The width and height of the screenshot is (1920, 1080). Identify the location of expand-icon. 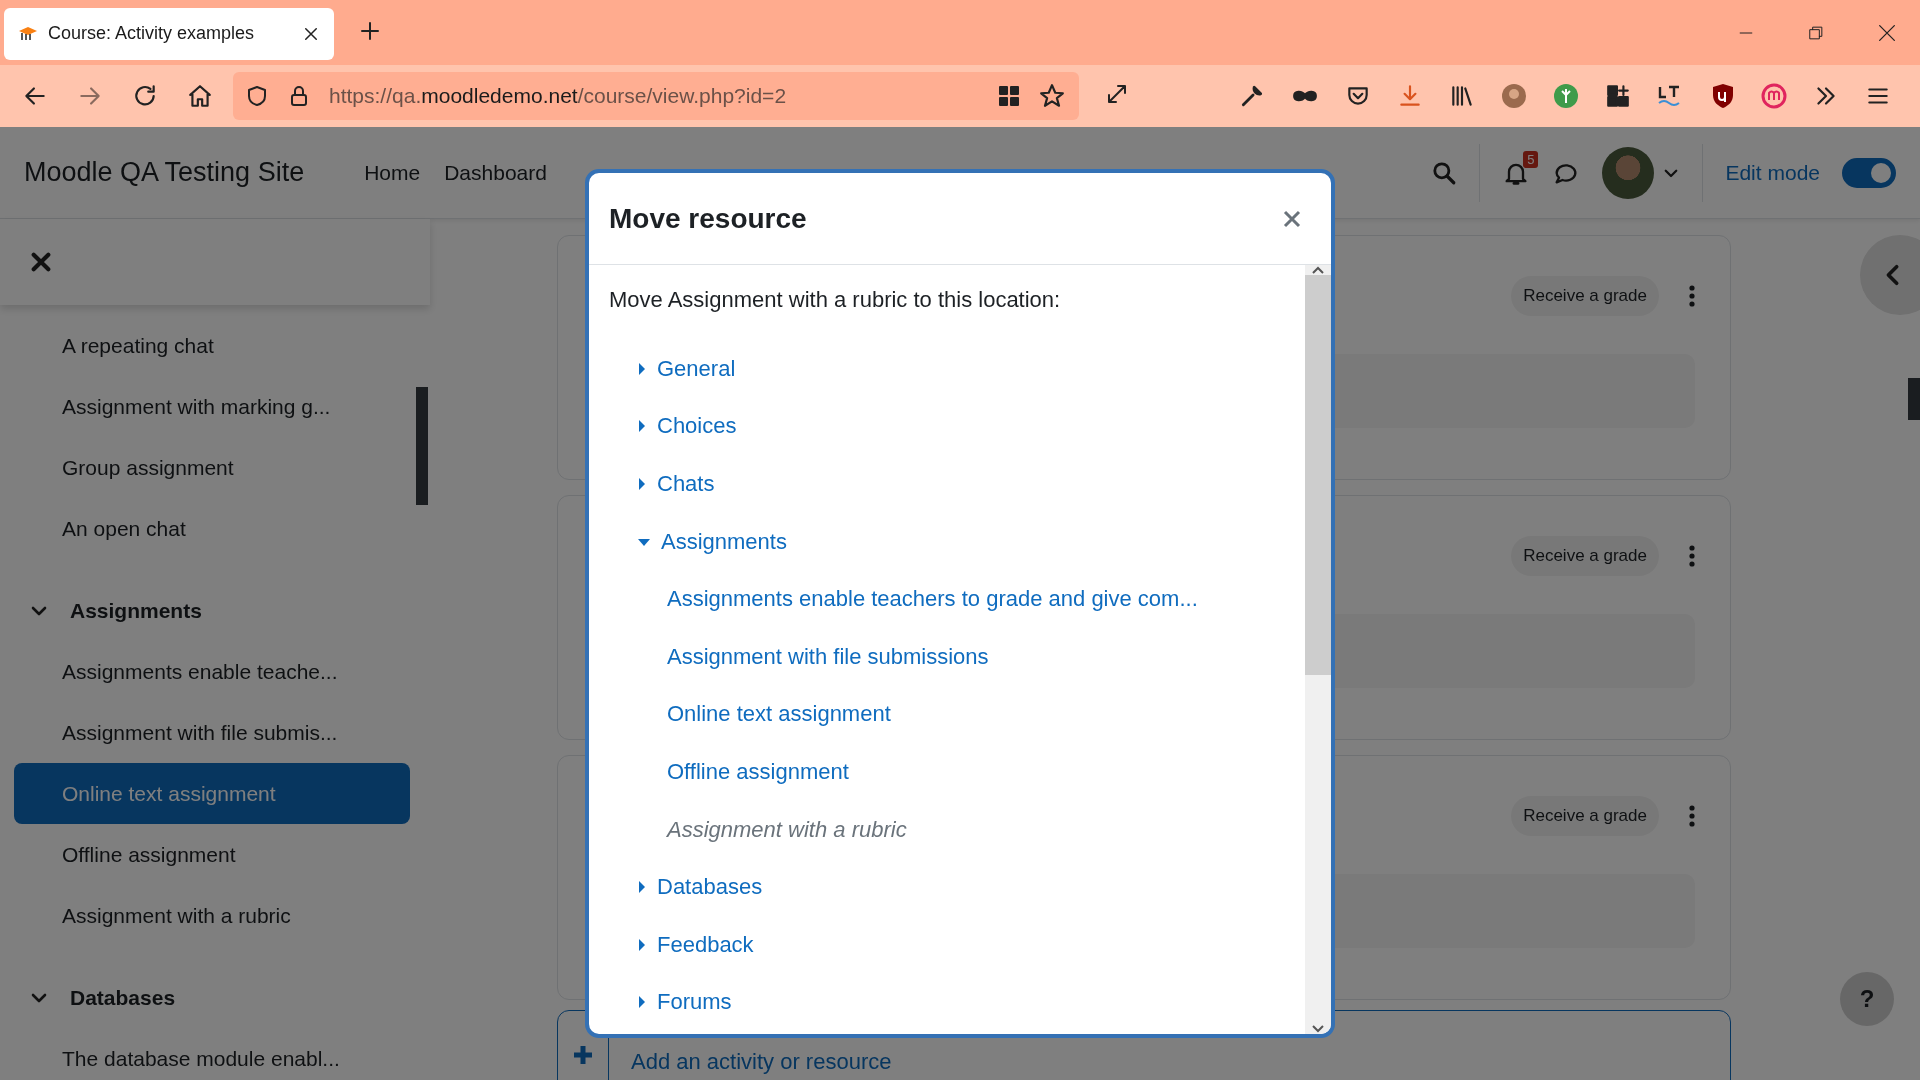
(1117, 94).